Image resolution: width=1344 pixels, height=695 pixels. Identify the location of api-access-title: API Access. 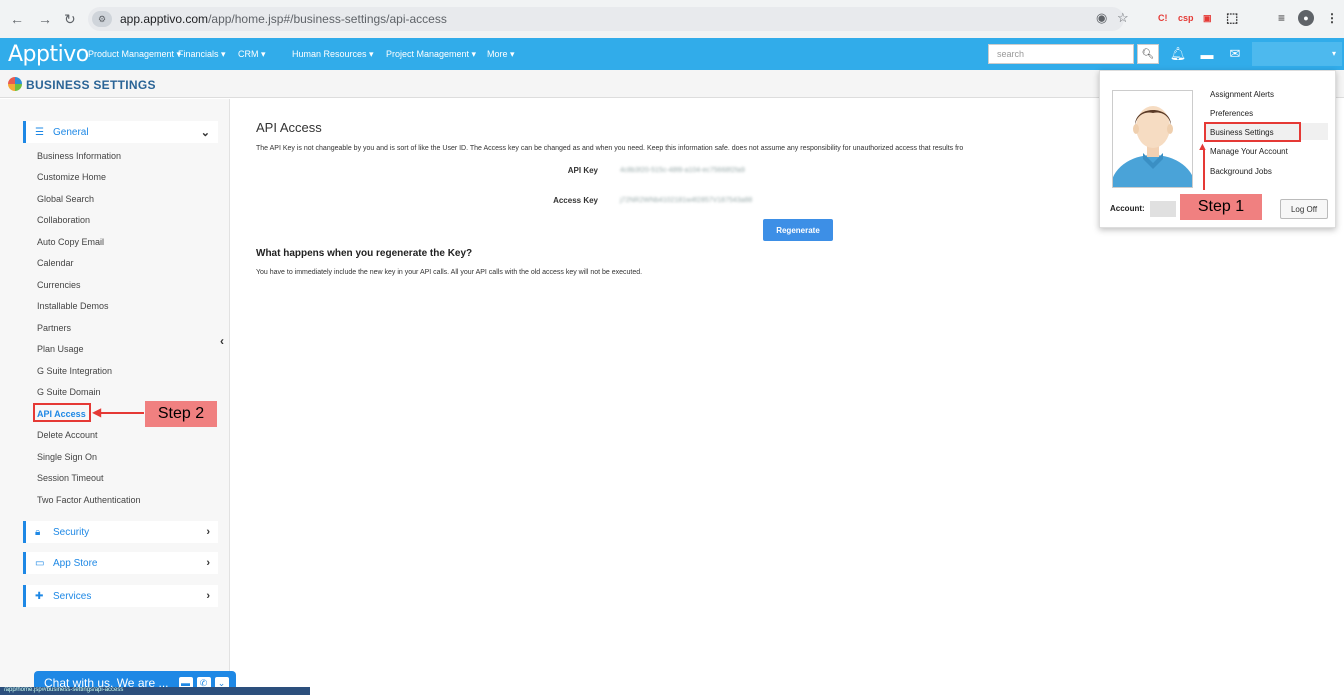
(289, 127).